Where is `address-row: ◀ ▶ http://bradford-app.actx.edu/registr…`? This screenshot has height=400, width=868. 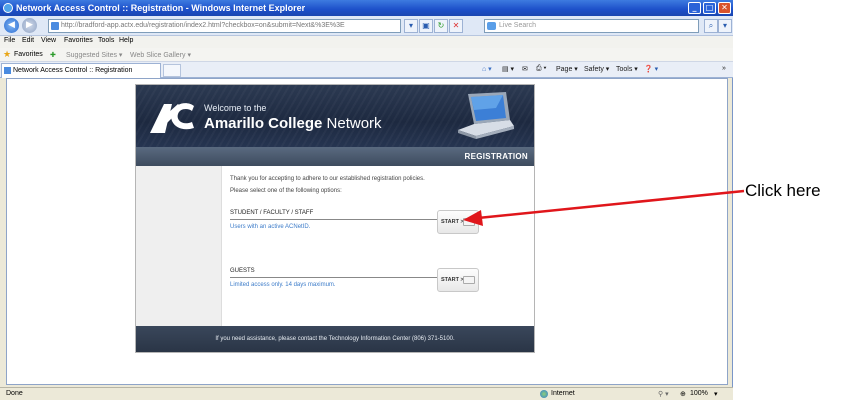 address-row: ◀ ▶ http://bradford-app.actx.edu/registr… is located at coordinates (366, 26).